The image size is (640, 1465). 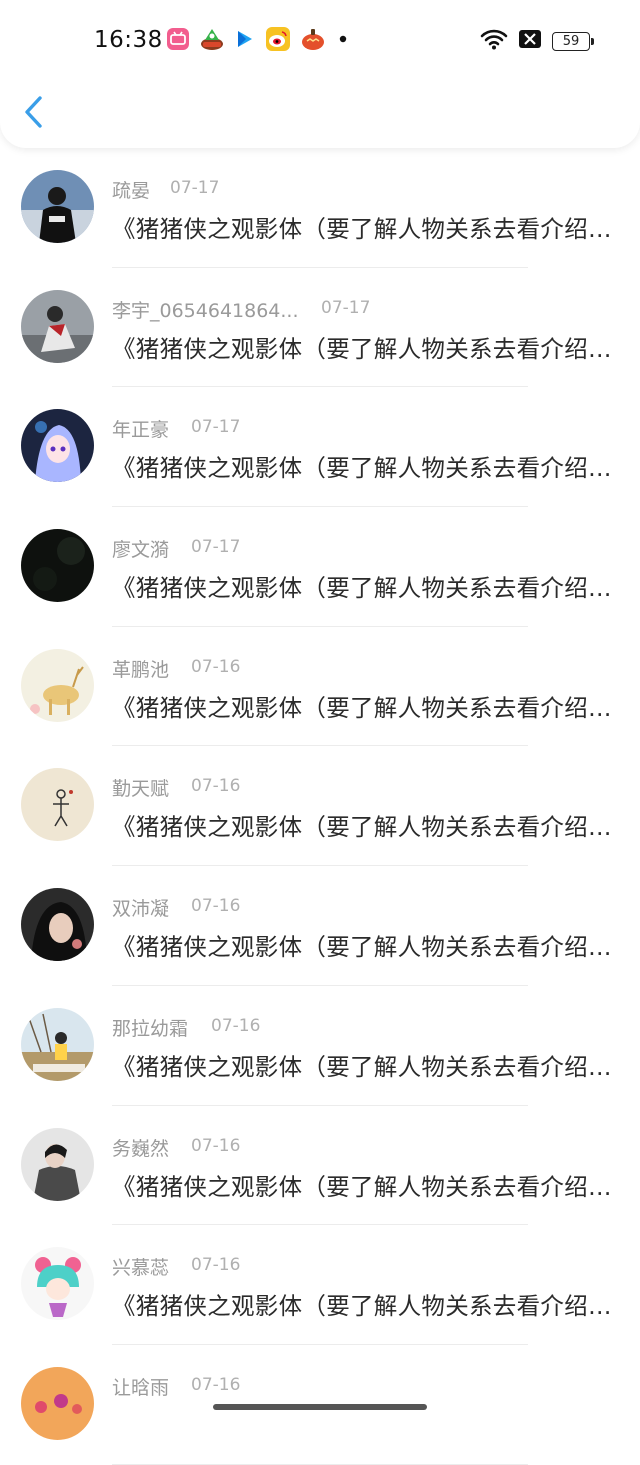 I want to click on status-time: 16:38, so click(x=128, y=40).